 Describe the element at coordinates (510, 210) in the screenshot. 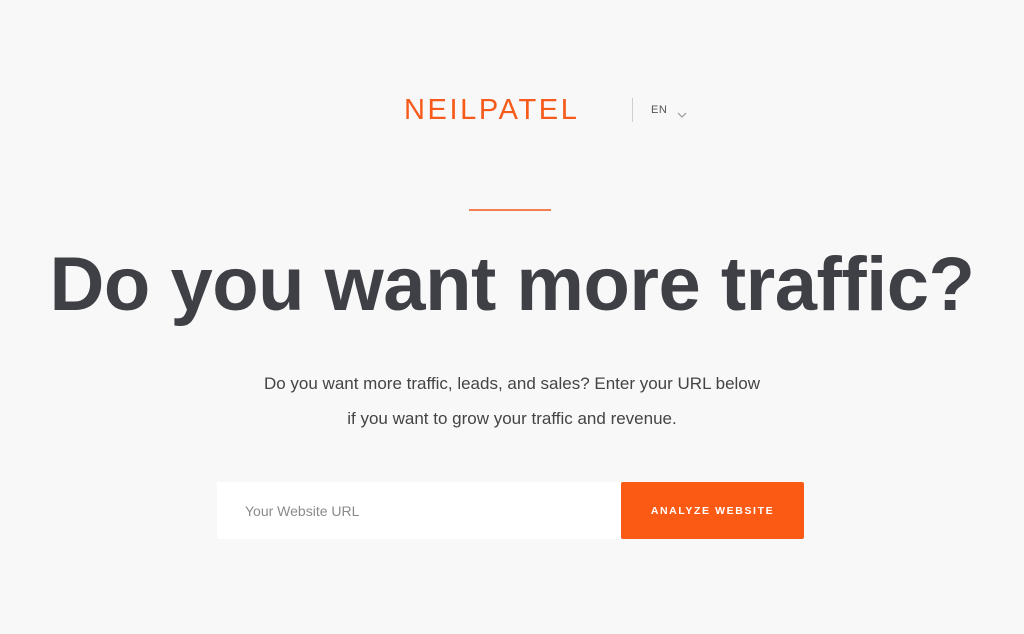

I see `accent-divider` at that location.